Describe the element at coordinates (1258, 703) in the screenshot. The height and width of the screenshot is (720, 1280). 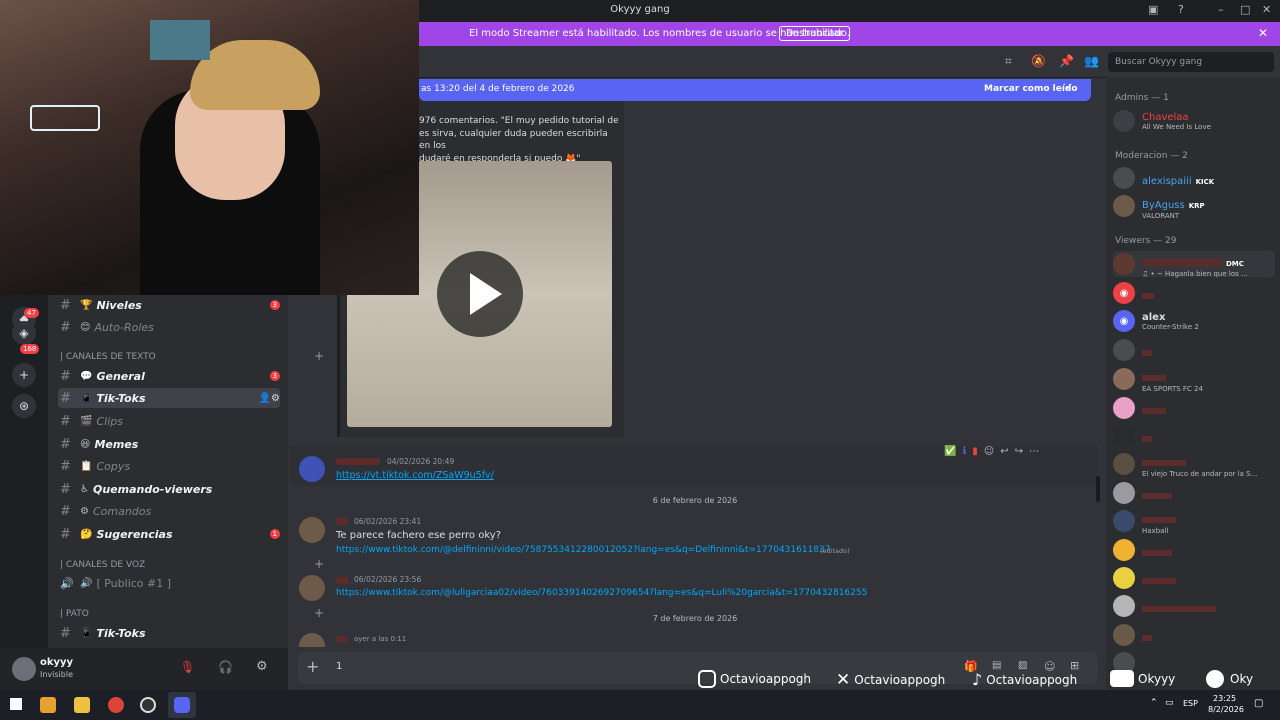
I see `notifications-icon: ▢` at that location.